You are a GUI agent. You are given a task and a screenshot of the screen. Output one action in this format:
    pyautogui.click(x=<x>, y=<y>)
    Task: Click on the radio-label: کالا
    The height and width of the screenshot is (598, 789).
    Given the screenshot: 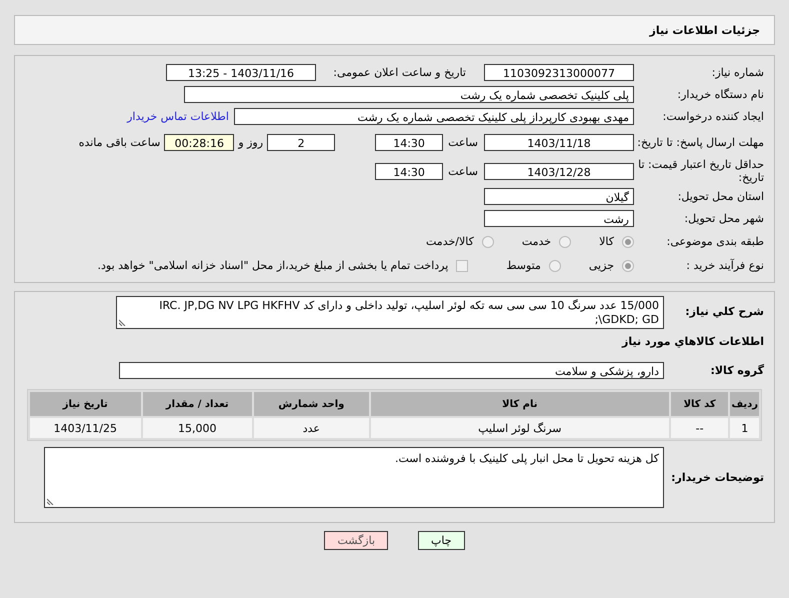 What is the action you would take?
    pyautogui.click(x=606, y=241)
    